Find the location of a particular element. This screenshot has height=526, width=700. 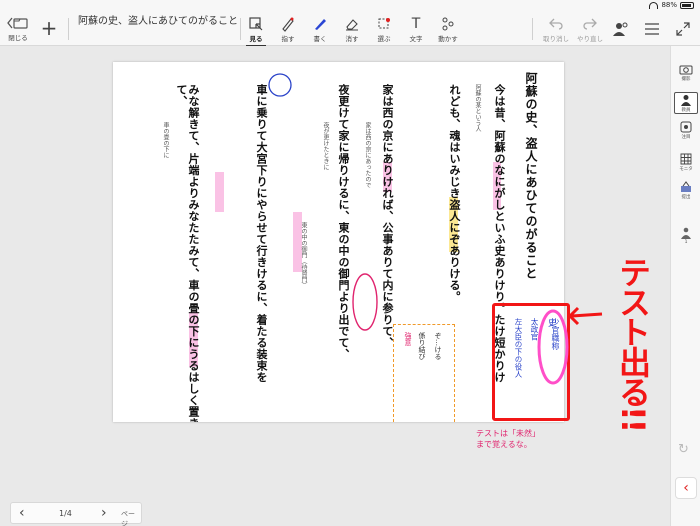

status-bar: 88% is located at coordinates (350, 6).